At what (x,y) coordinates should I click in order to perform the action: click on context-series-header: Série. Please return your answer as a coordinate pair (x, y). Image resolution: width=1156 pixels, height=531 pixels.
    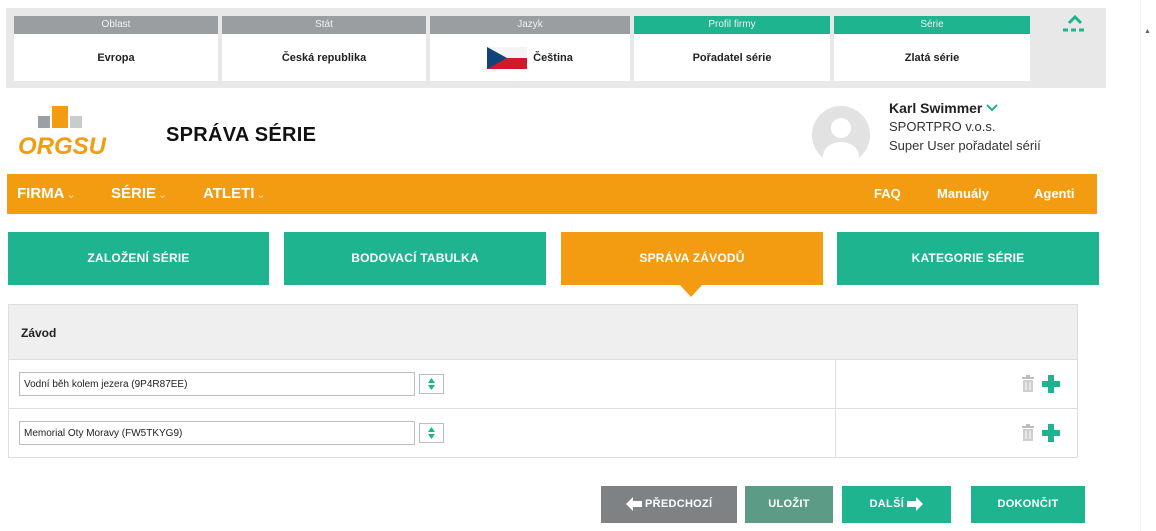
    Looking at the image, I should click on (932, 25).